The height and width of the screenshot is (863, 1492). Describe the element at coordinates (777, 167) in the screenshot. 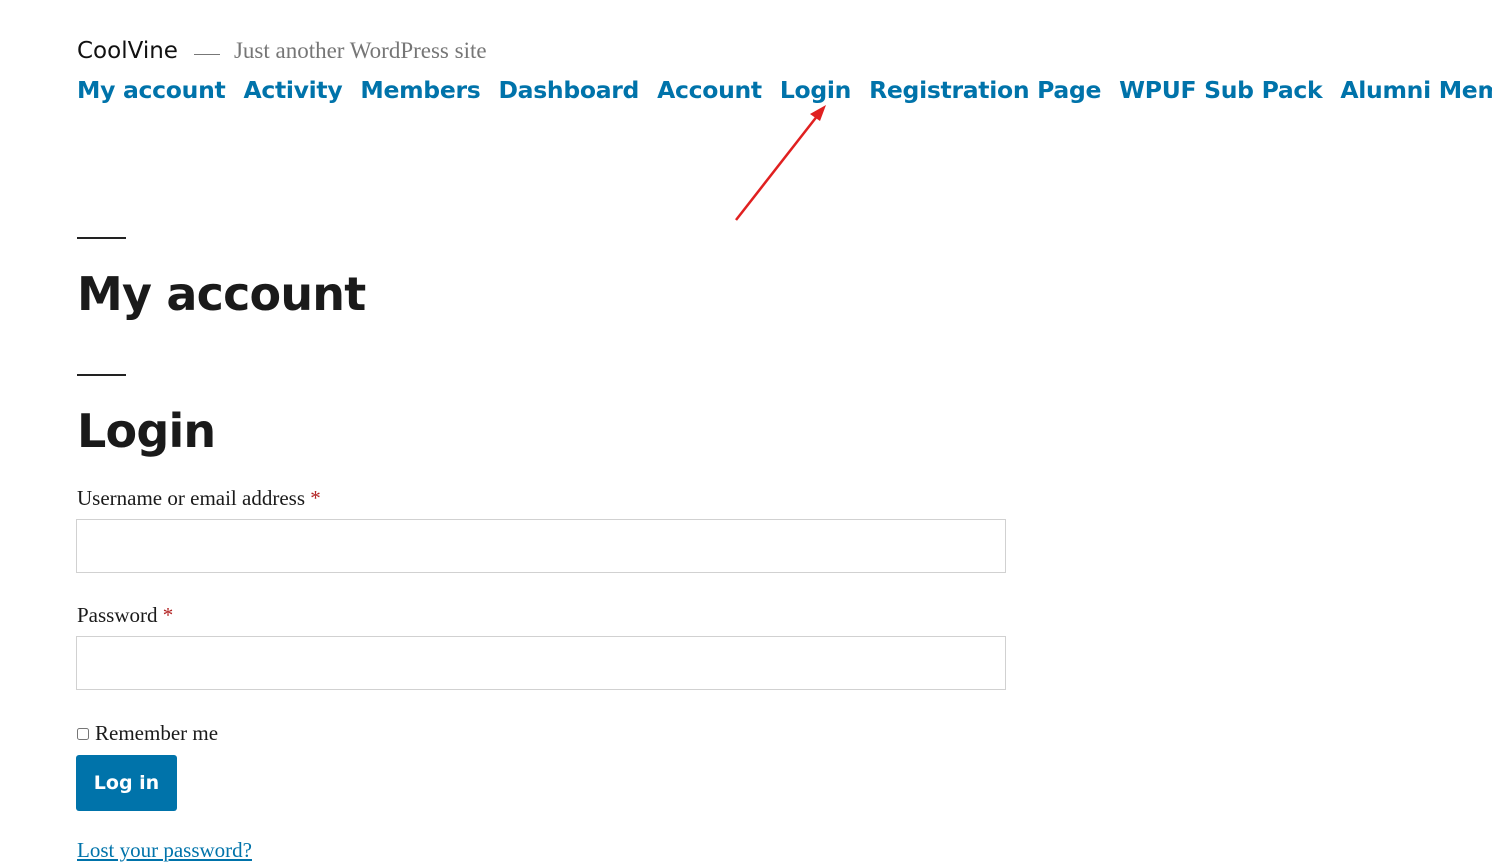

I see `arrow-shaft` at that location.